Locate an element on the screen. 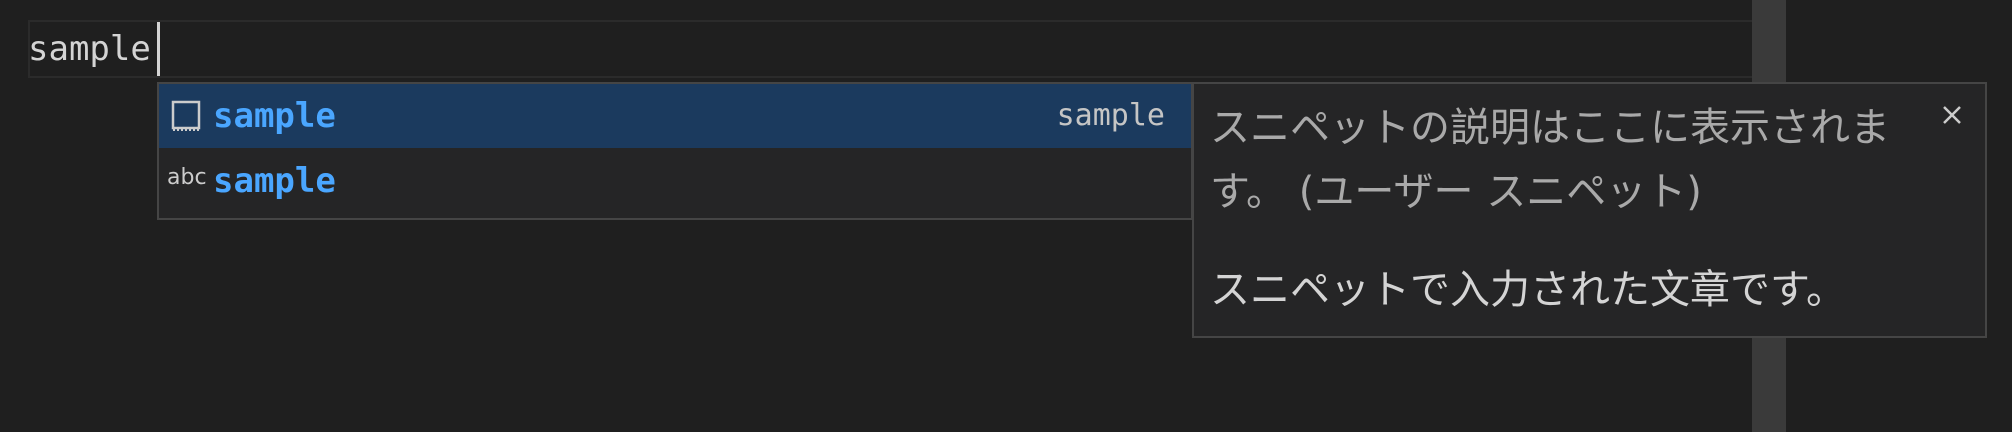  suggestion-detail: sample is located at coordinates (1110, 115).